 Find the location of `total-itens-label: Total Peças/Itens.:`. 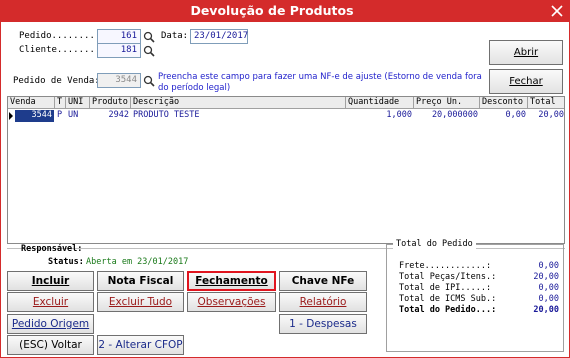

total-itens-label: Total Peças/Itens.: is located at coordinates (448, 277).